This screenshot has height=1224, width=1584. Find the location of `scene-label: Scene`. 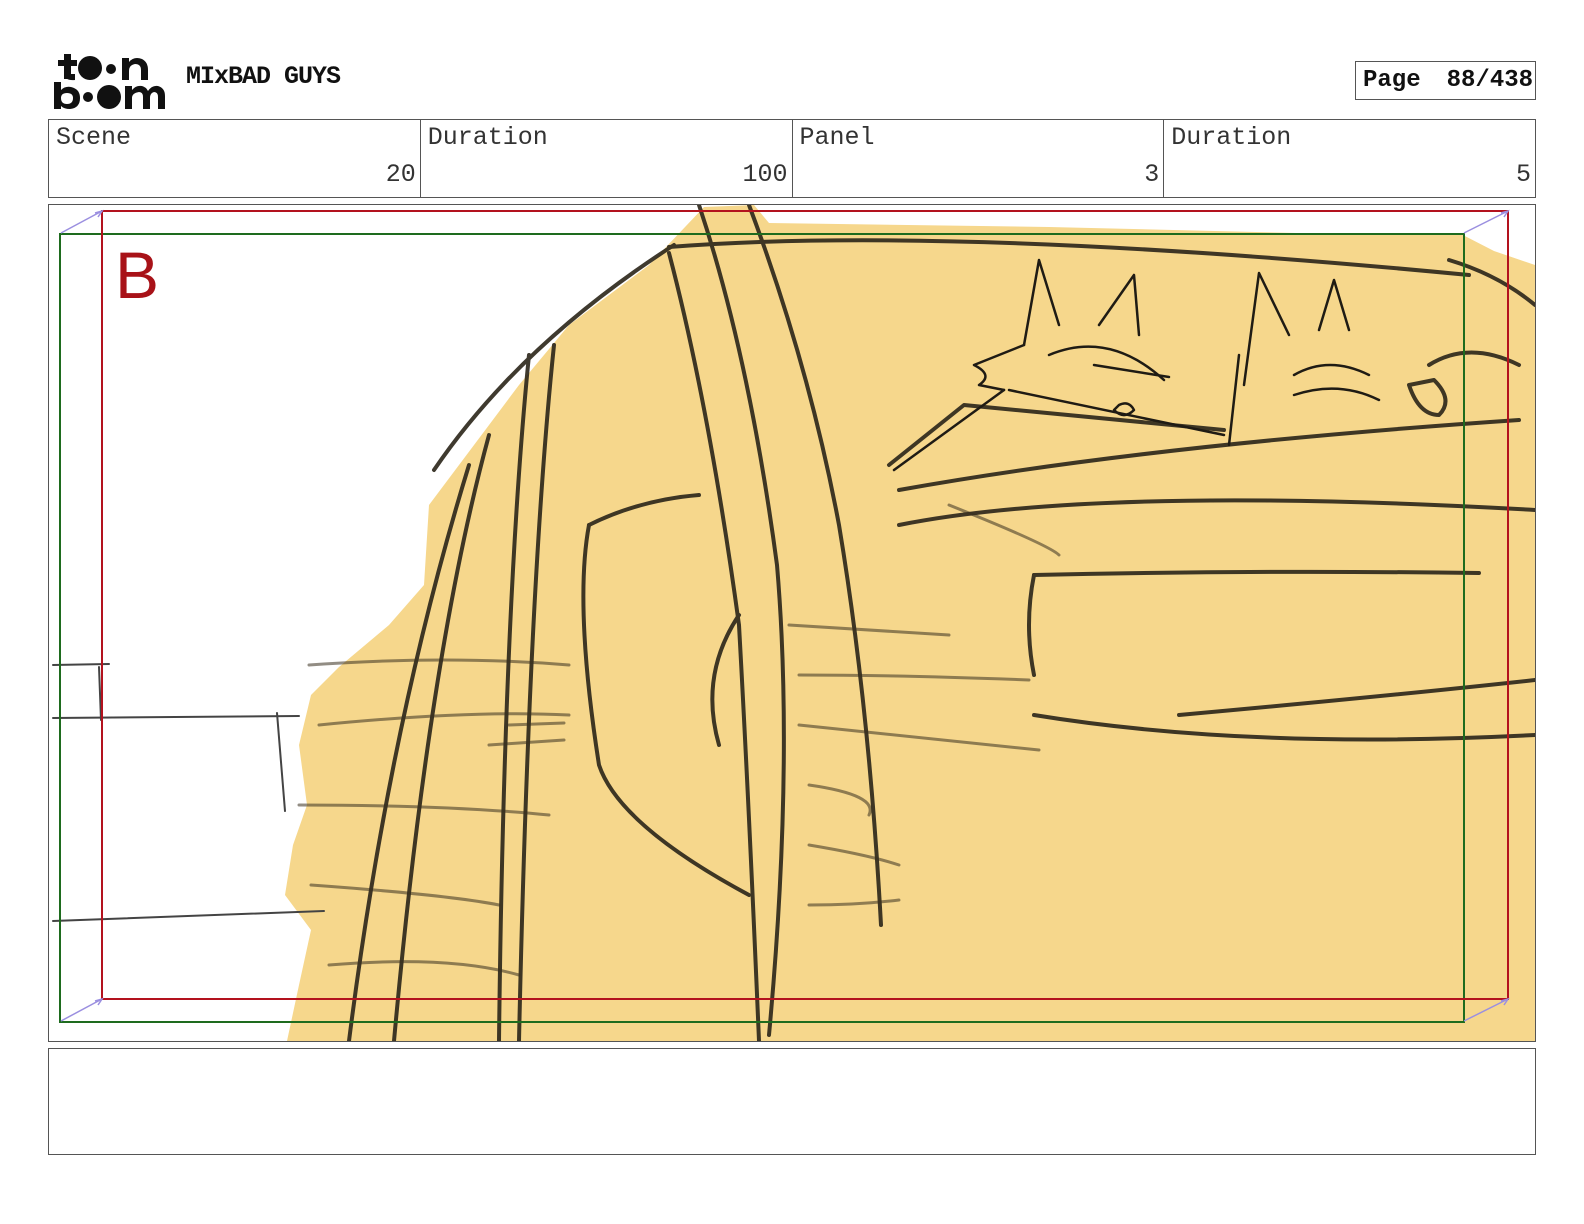

scene-label: Scene is located at coordinates (94, 137).